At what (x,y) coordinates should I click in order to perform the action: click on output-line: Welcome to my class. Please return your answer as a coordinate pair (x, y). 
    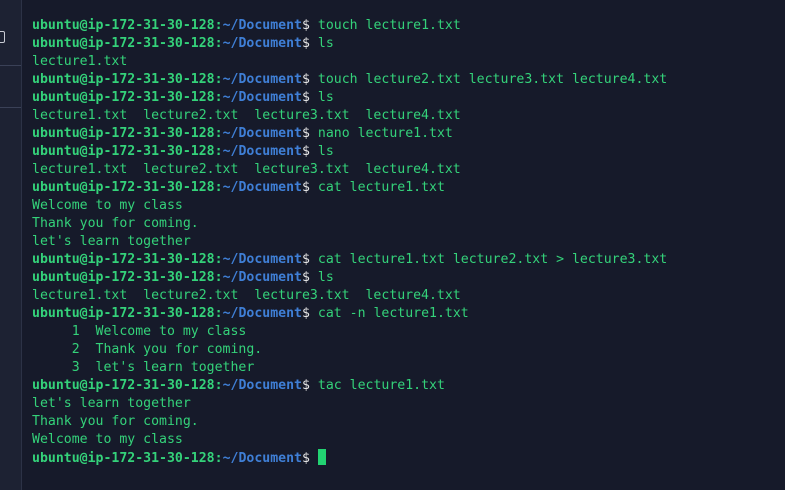
    Looking at the image, I should click on (404, 440).